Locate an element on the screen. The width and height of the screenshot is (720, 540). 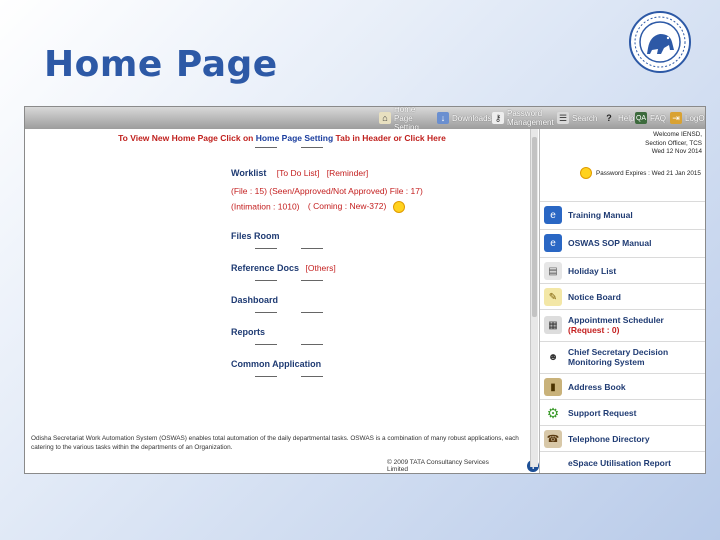
files-room-link: Files Room is located at coordinates (255, 236).